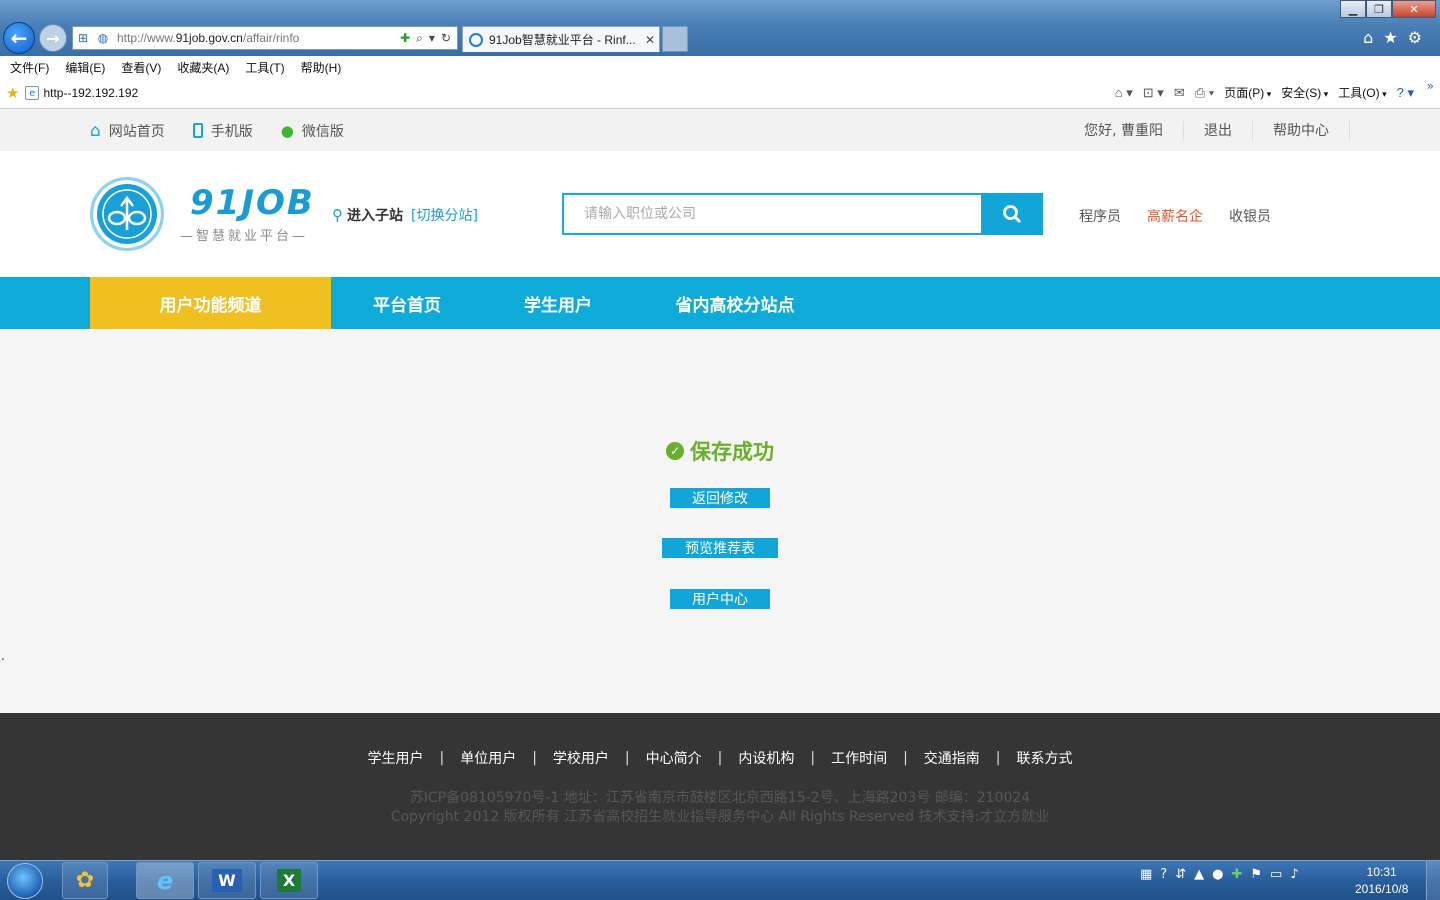  What do you see at coordinates (859, 758) in the screenshot?
I see `footer-link: 工作时间` at bounding box center [859, 758].